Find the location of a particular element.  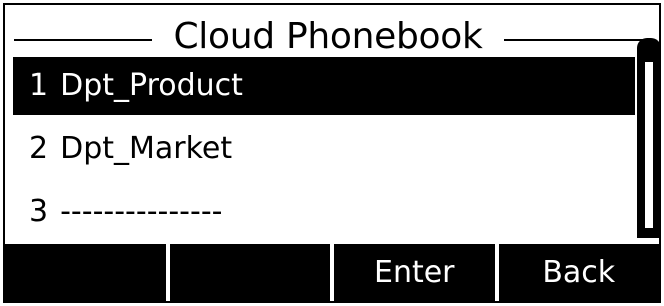

list-item-label: Dpt_Market is located at coordinates (146, 148).